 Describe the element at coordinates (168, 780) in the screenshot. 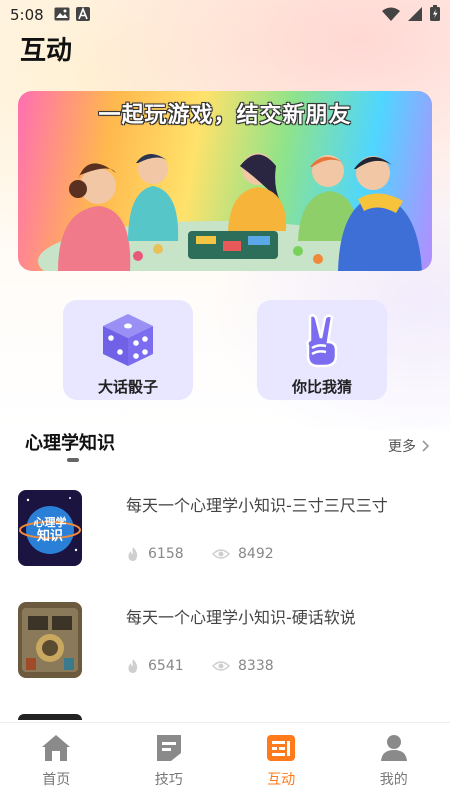

I see `tab-label: 技巧` at that location.